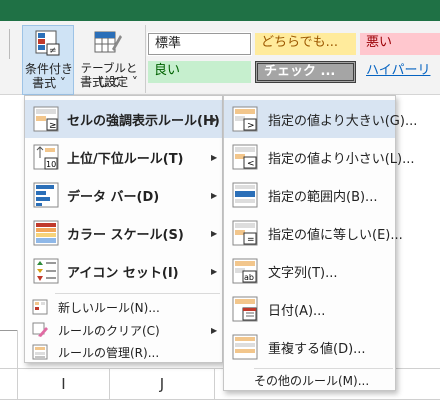 This screenshot has width=440, height=400. What do you see at coordinates (245, 233) in the screenshot?
I see `equal-to-icon: =` at bounding box center [245, 233].